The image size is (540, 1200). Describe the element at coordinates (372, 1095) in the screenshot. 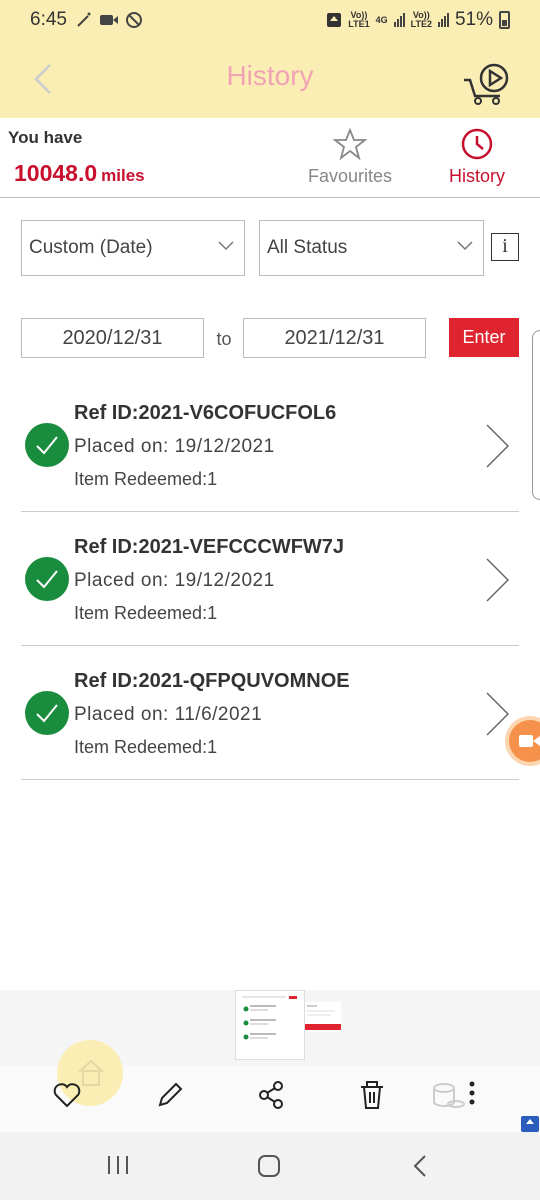

I see `trash-icon` at that location.